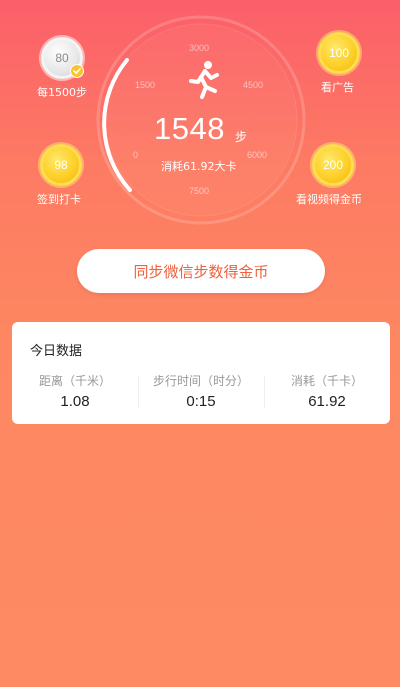  What do you see at coordinates (199, 166) in the screenshot?
I see `calorie-text: 消耗61.92大卡` at bounding box center [199, 166].